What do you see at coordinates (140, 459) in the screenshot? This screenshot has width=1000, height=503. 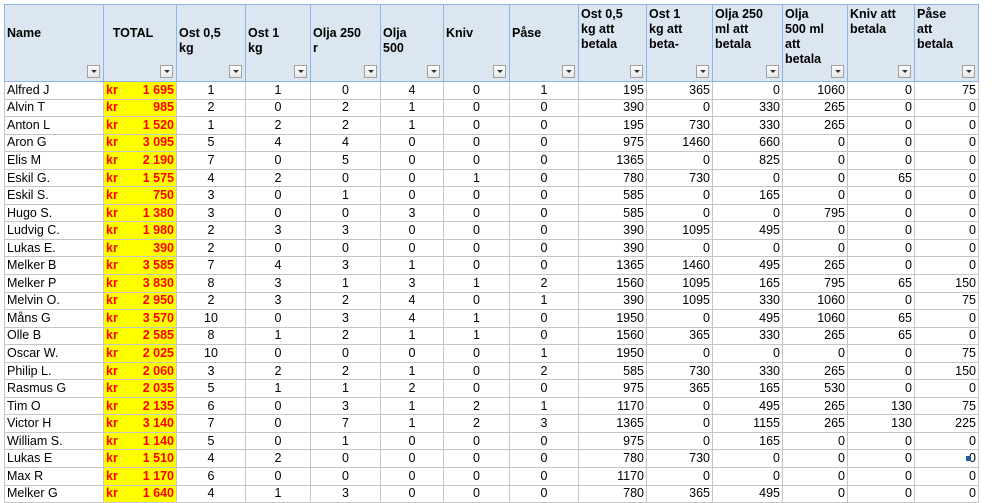 I see `cell-total: kr 1 510` at bounding box center [140, 459].